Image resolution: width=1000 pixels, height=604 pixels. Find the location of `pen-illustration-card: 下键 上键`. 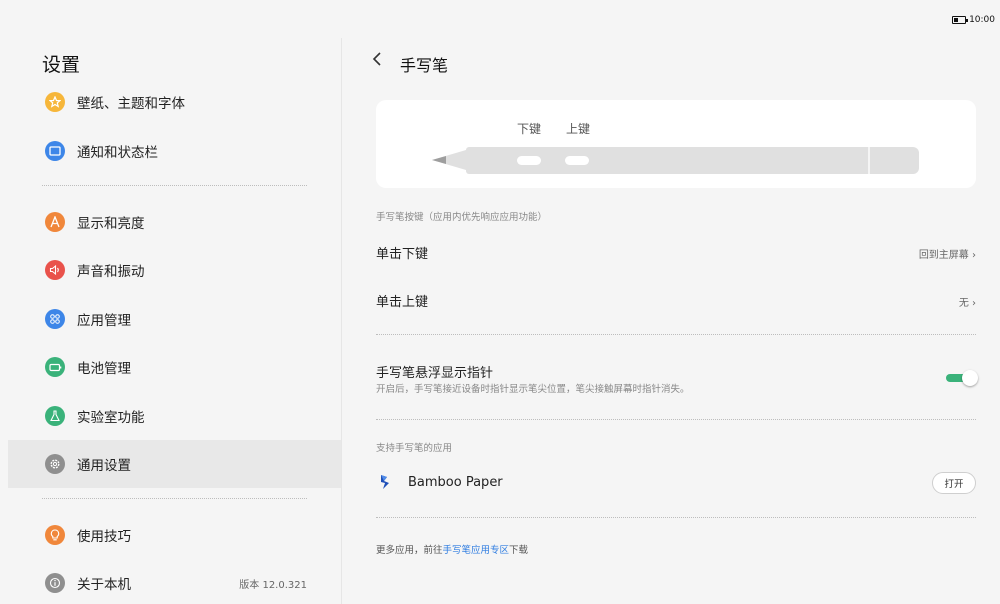

pen-illustration-card: 下键 上键 is located at coordinates (676, 144).